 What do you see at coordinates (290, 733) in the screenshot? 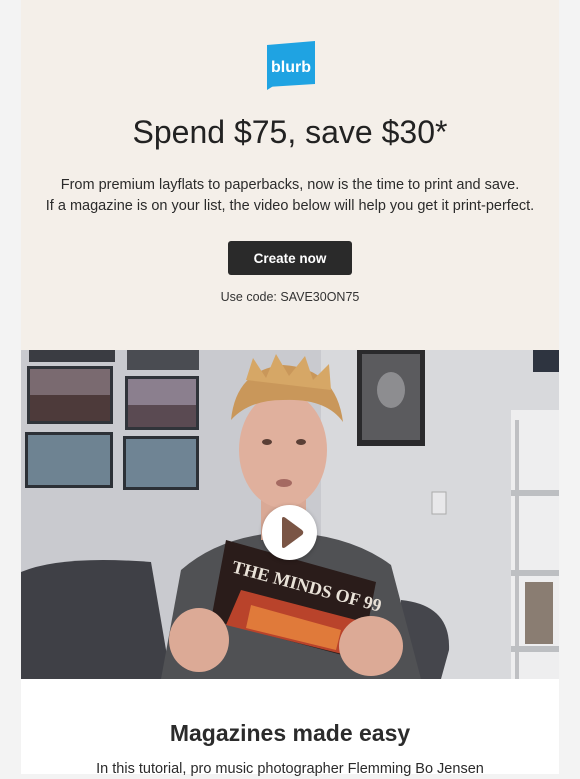
I see `section-title: Magazines made easy` at bounding box center [290, 733].